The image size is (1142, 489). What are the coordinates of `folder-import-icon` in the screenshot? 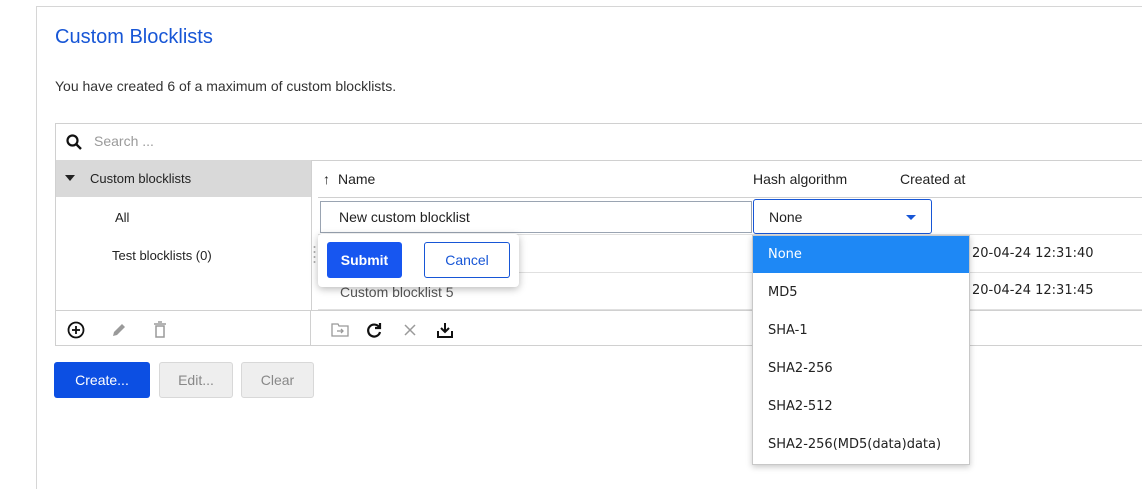 It's located at (340, 330).